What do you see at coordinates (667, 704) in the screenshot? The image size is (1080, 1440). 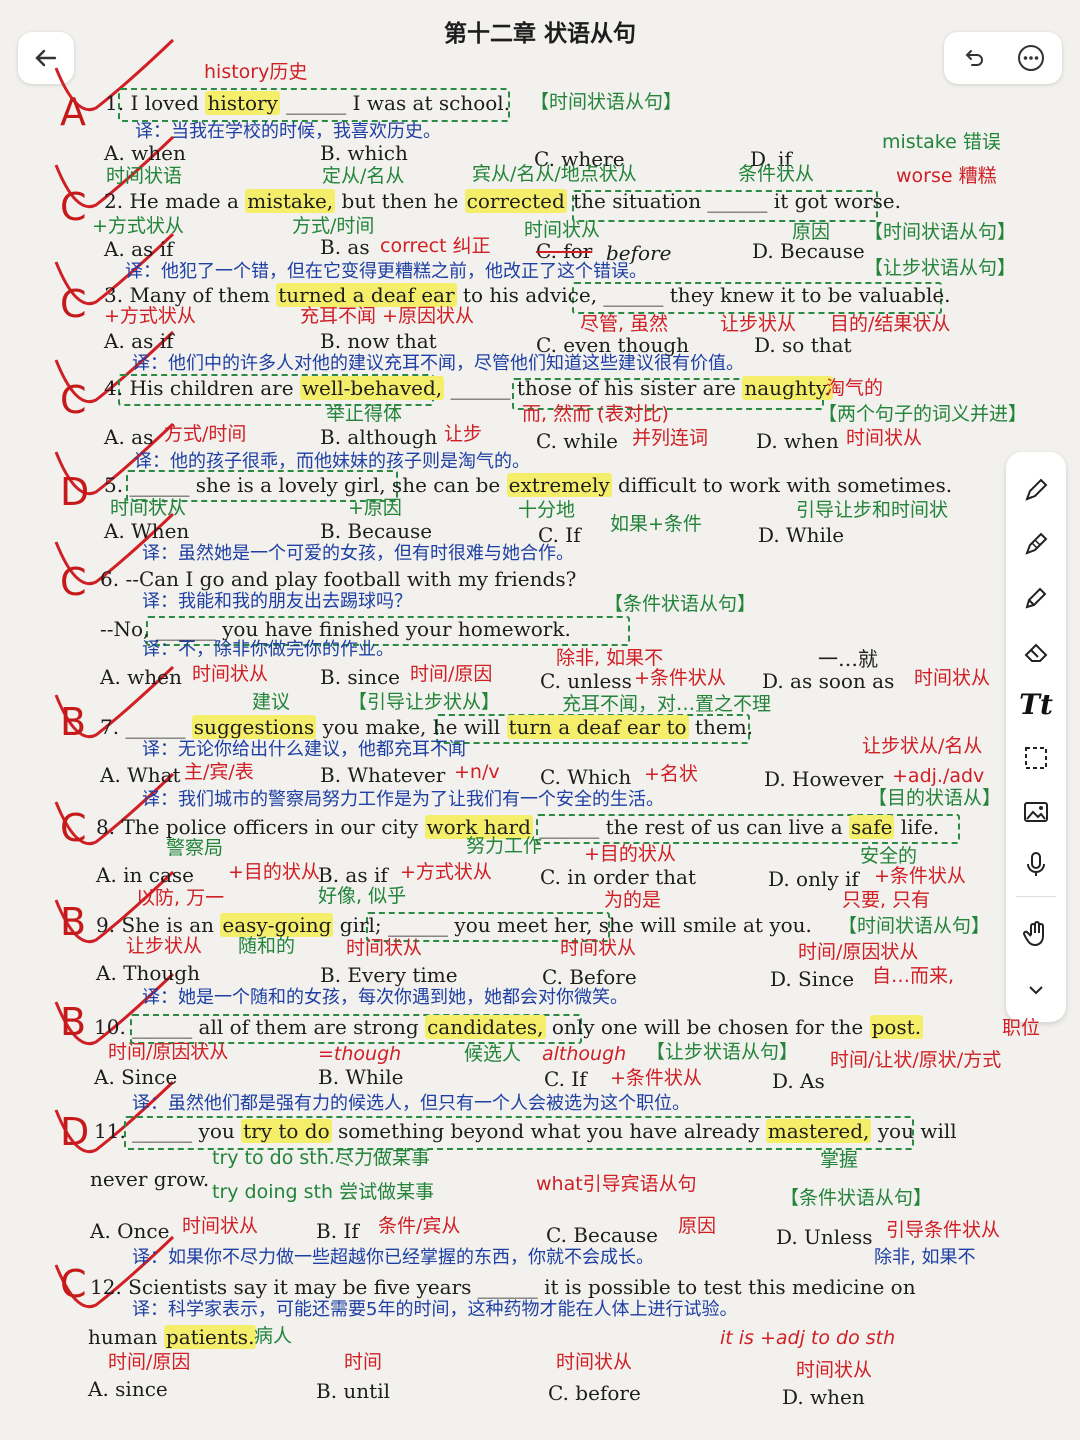 I see `annotation: 充耳不闻，对…置之不理` at bounding box center [667, 704].